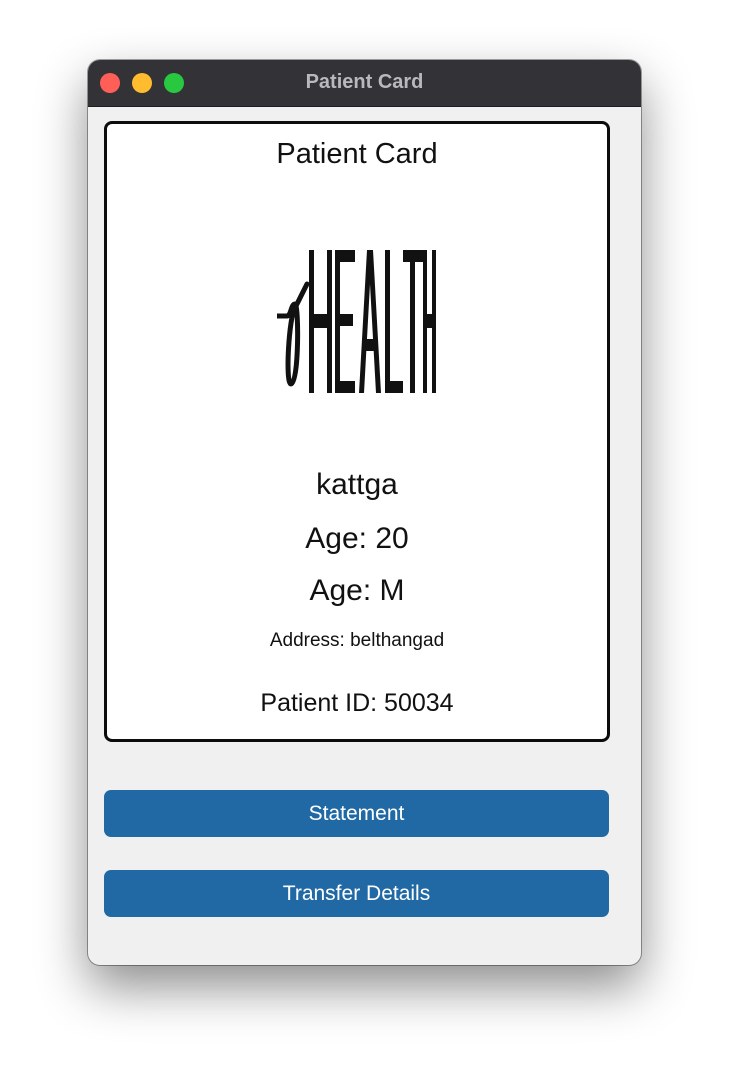 The width and height of the screenshot is (729, 1083). What do you see at coordinates (356, 813) in the screenshot?
I see `statement-button: Statement` at bounding box center [356, 813].